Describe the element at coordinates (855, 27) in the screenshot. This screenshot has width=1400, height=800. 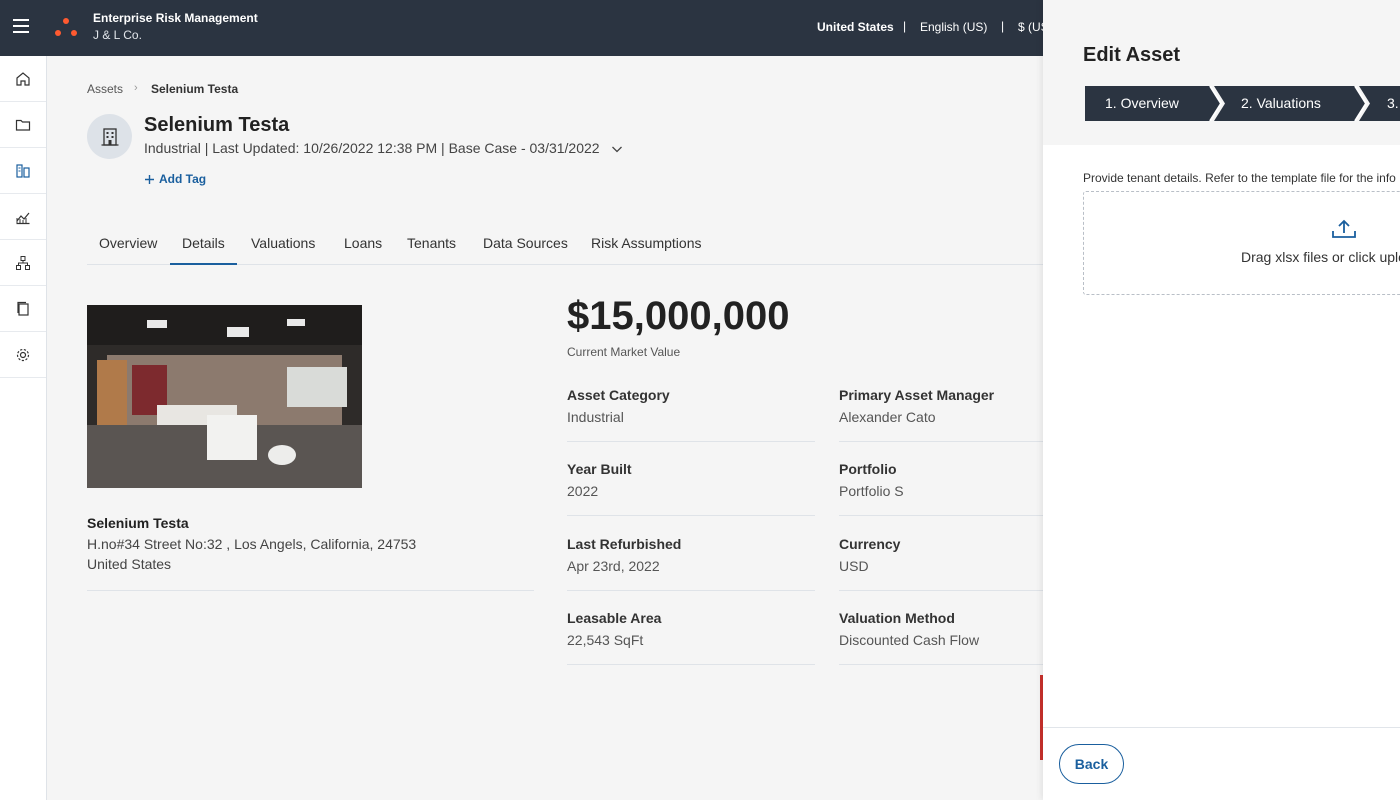
I see `country-selector: United States` at that location.